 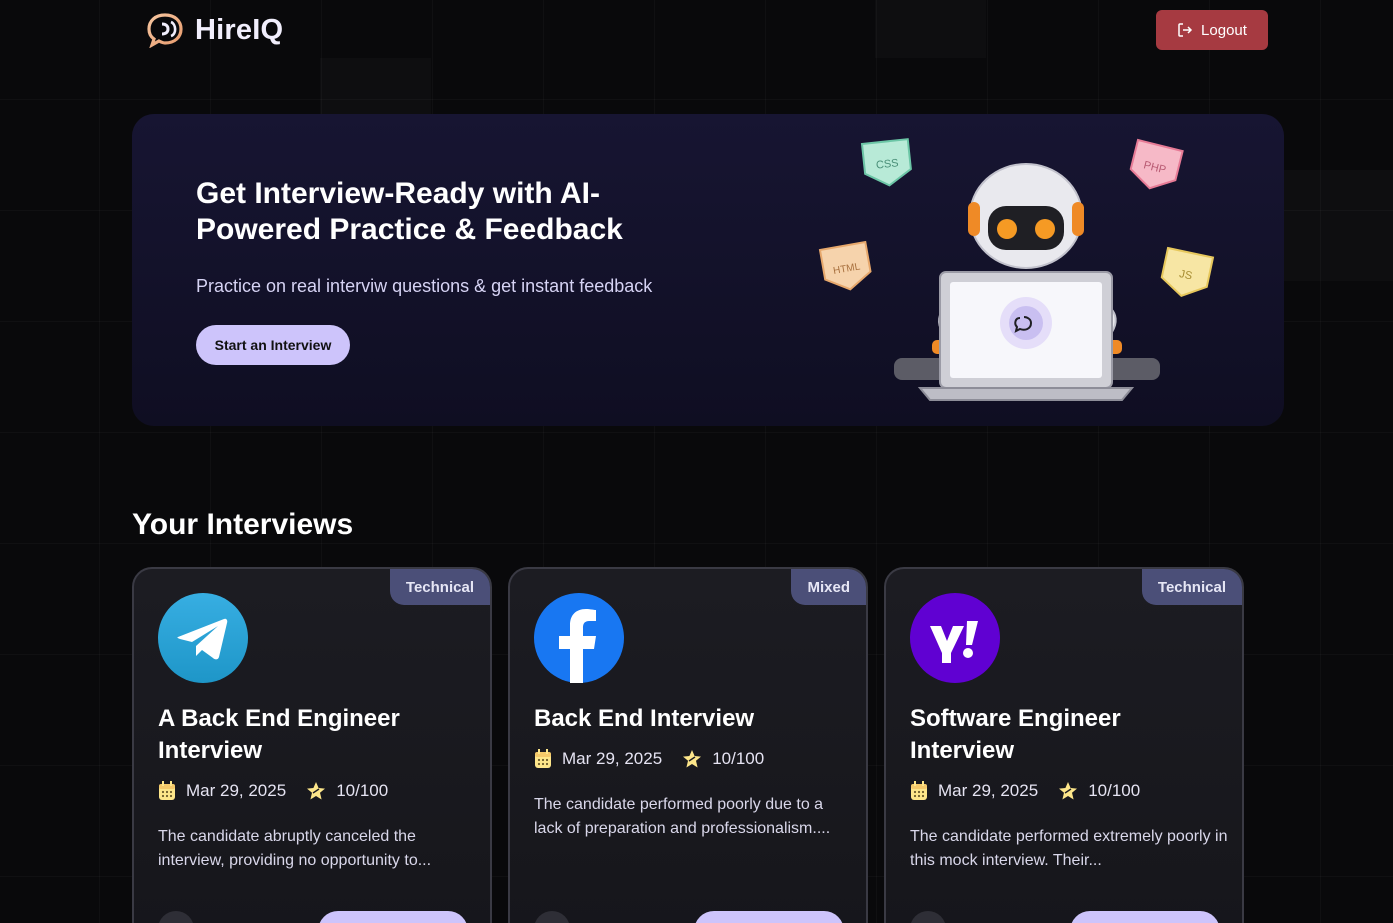 I want to click on logout-label: Logout, so click(x=1224, y=30).